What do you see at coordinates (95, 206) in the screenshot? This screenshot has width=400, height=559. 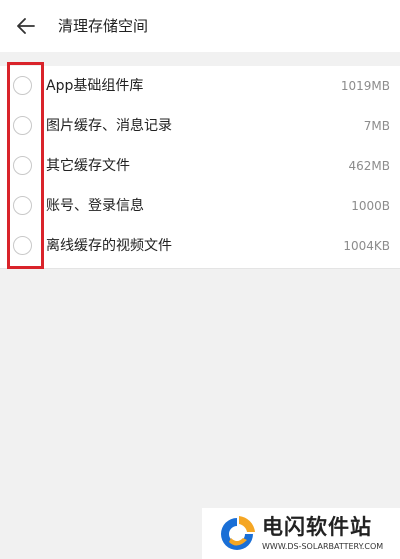 I see `item-label: 账号、登录信息` at bounding box center [95, 206].